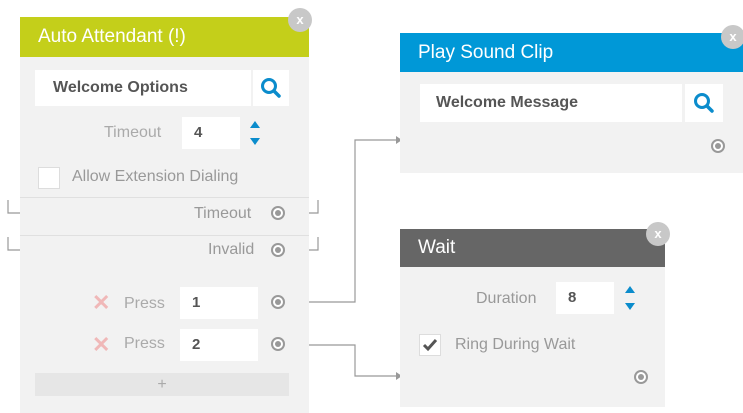 The width and height of the screenshot is (743, 413). Describe the element at coordinates (486, 52) in the screenshot. I see `play-sound-clip-title: Play Sound Clip` at that location.